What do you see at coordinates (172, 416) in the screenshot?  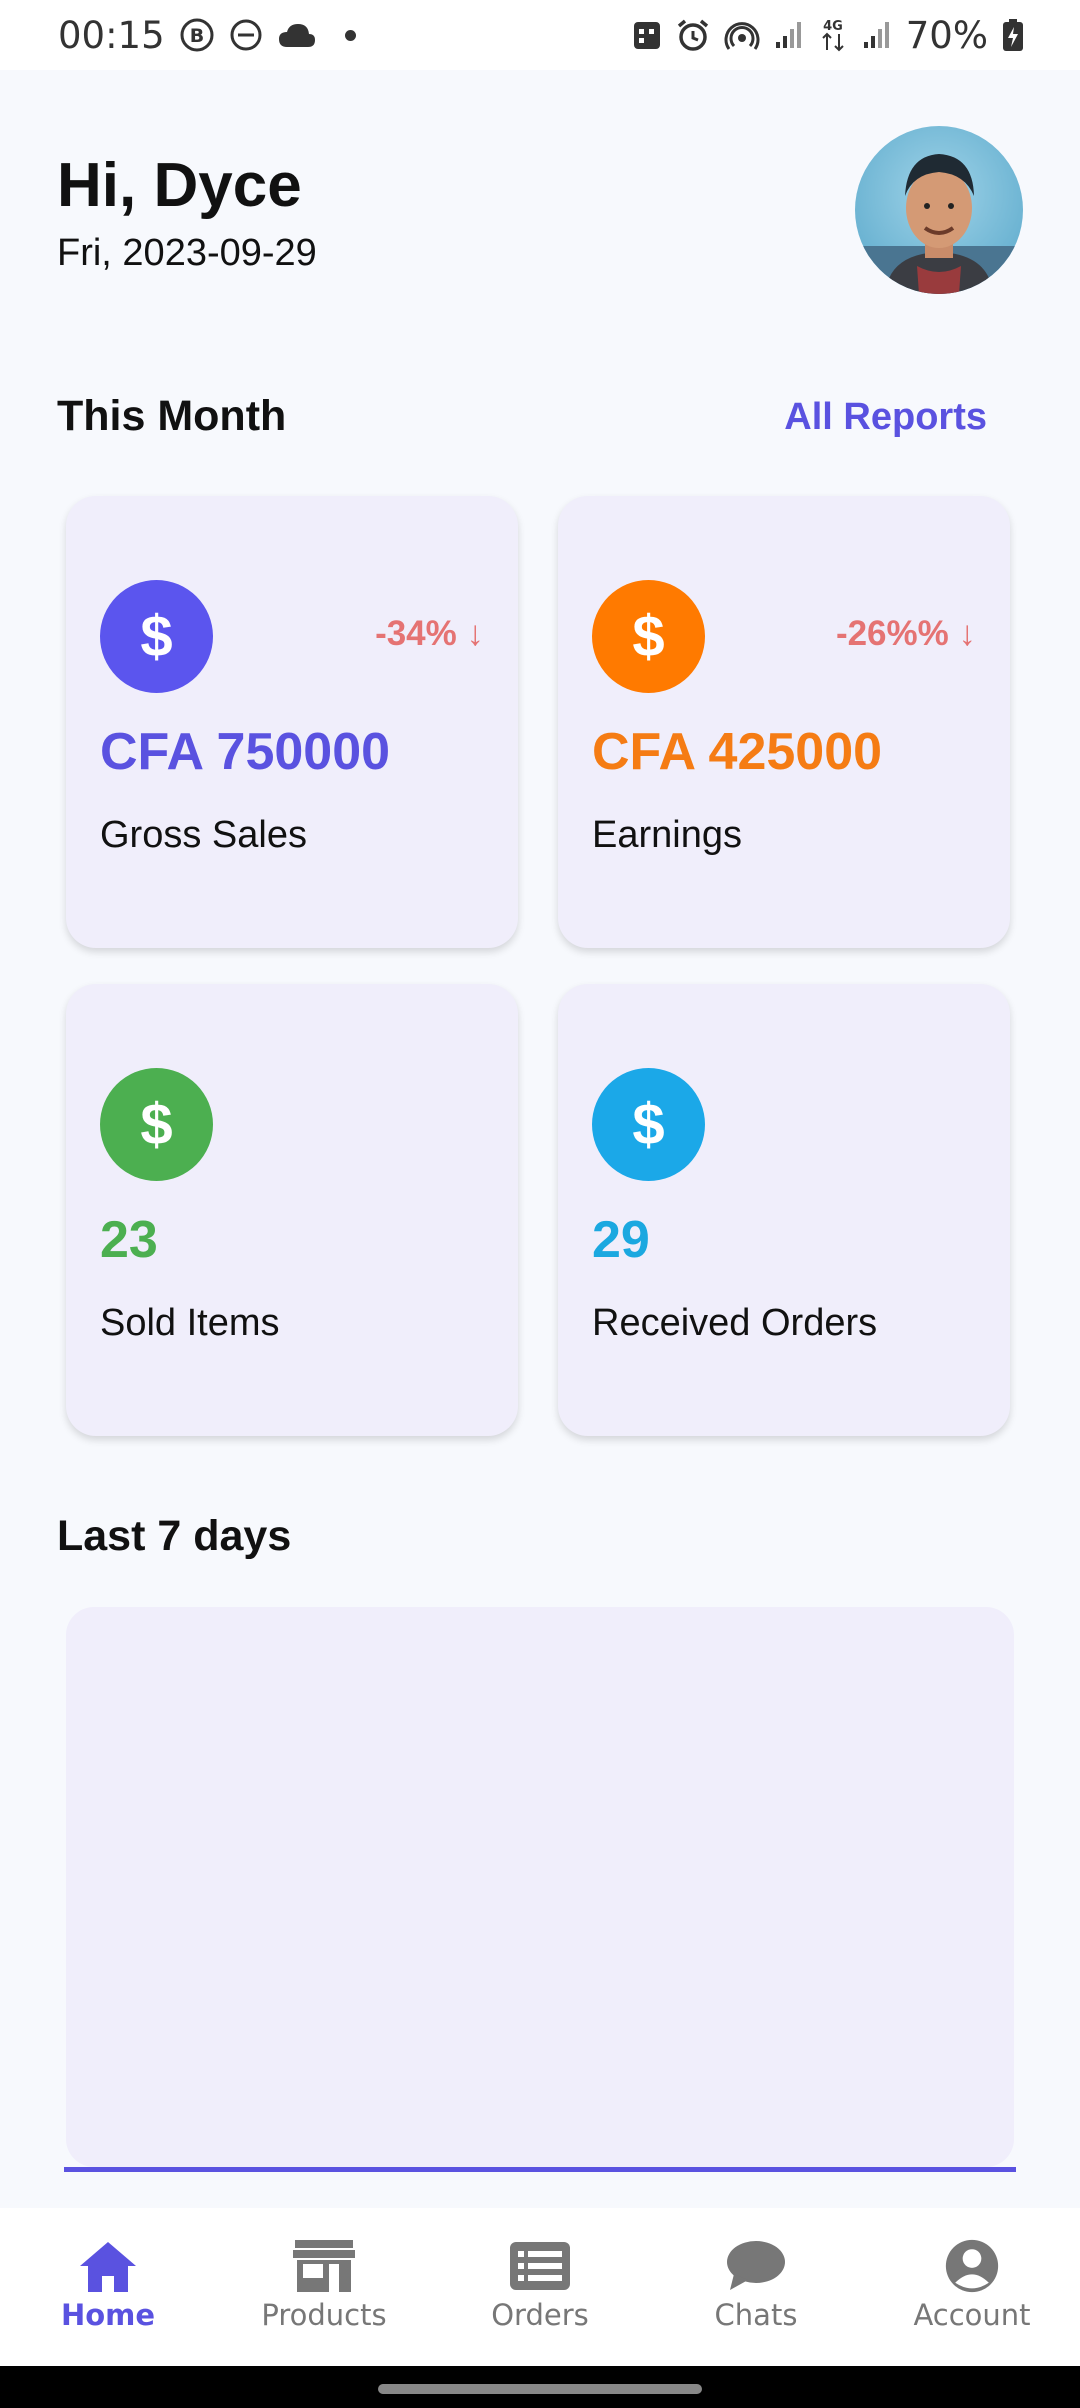 I see `section-title-this-month: This Month` at bounding box center [172, 416].